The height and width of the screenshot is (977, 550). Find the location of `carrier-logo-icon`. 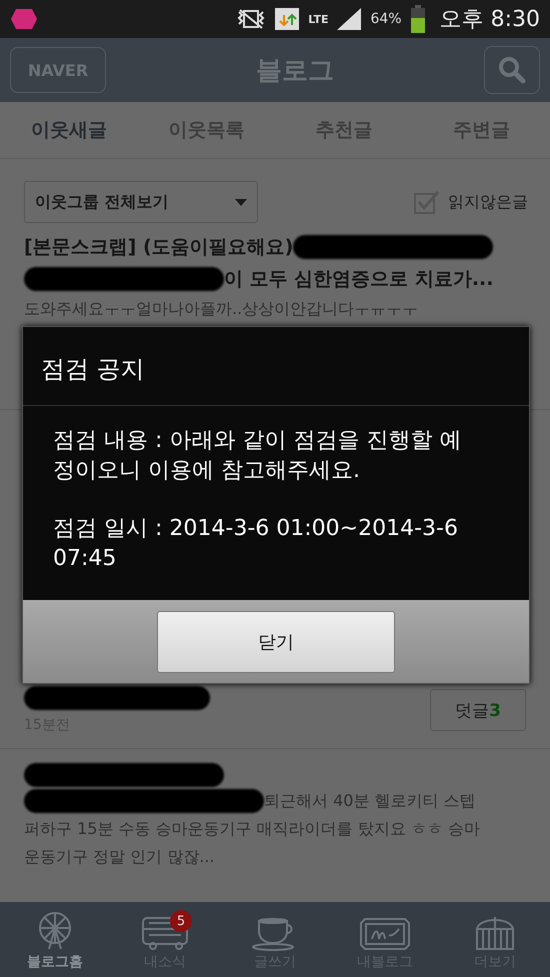

carrier-logo-icon is located at coordinates (24, 19).